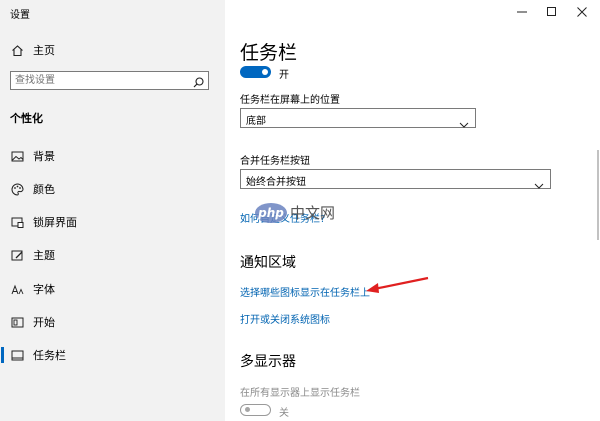  What do you see at coordinates (20, 15) in the screenshot?
I see `window-title: 设置` at bounding box center [20, 15].